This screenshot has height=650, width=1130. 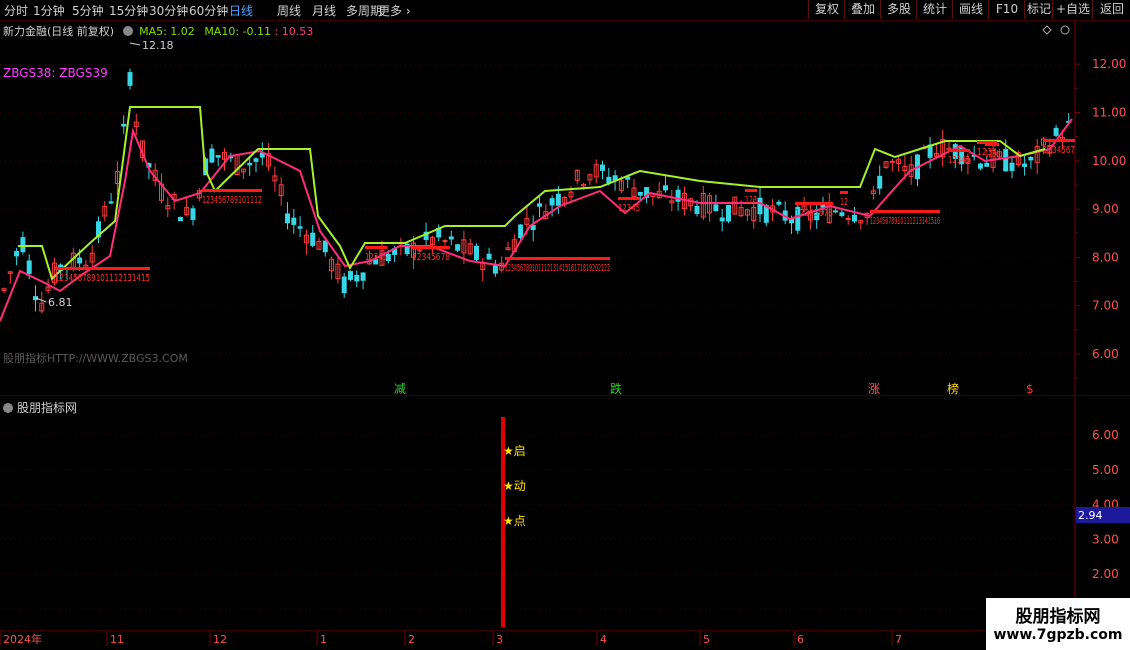 I want to click on toolbar-button: +自选, so click(x=1072, y=9).